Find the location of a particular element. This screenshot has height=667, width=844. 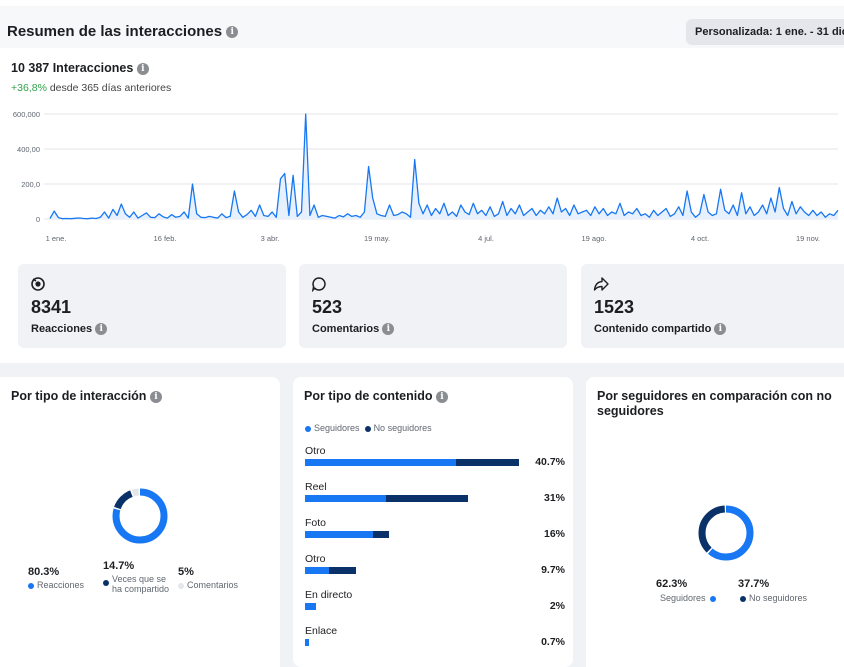

non-followers-legend: No seguidores is located at coordinates (773, 598).